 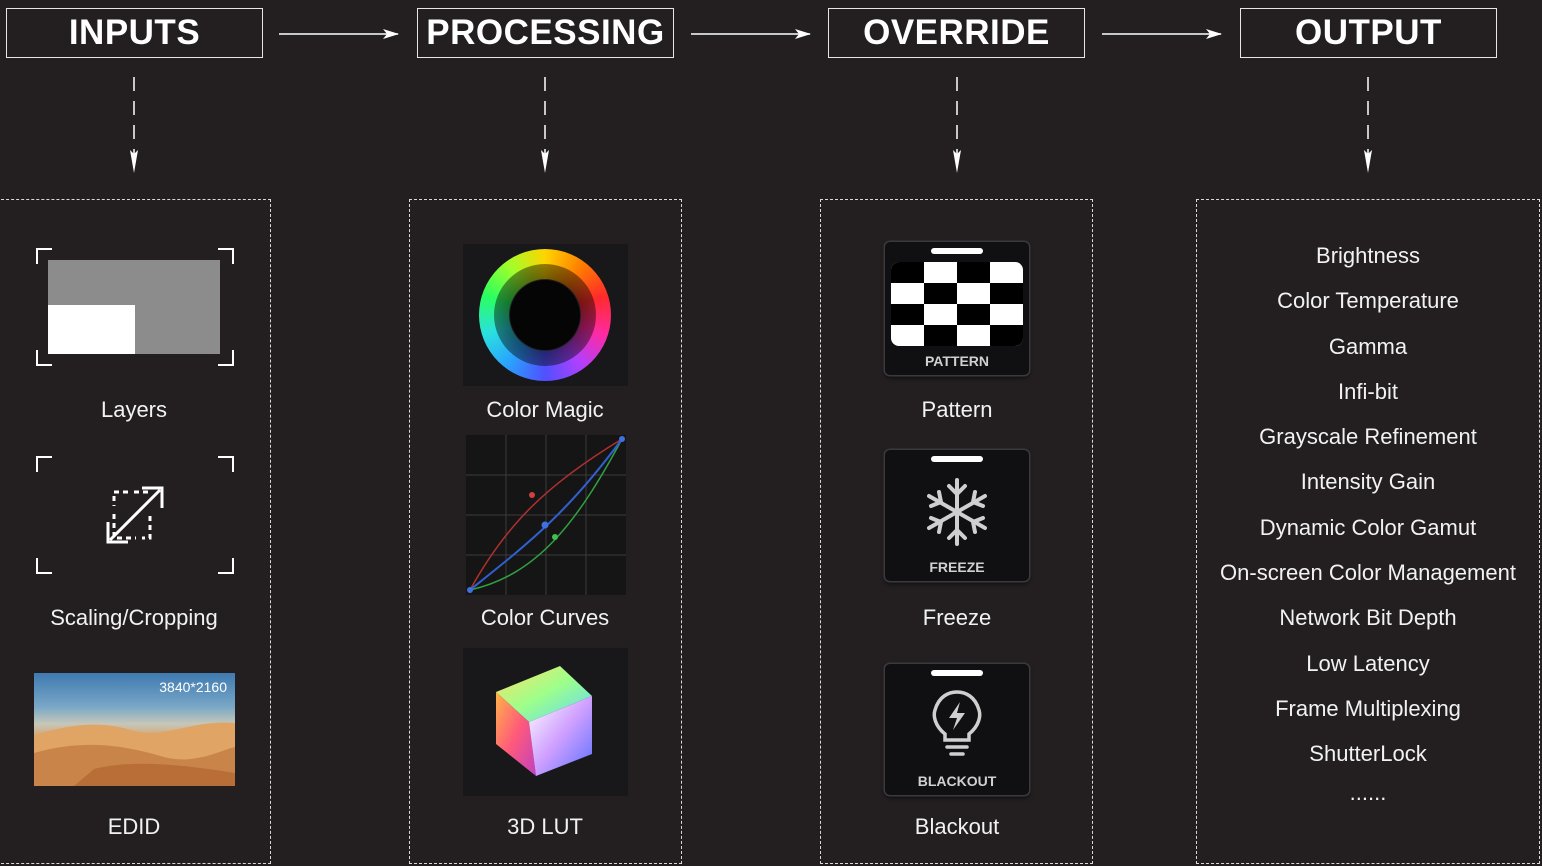 What do you see at coordinates (545, 722) in the screenshot?
I see `lut-cube-icon` at bounding box center [545, 722].